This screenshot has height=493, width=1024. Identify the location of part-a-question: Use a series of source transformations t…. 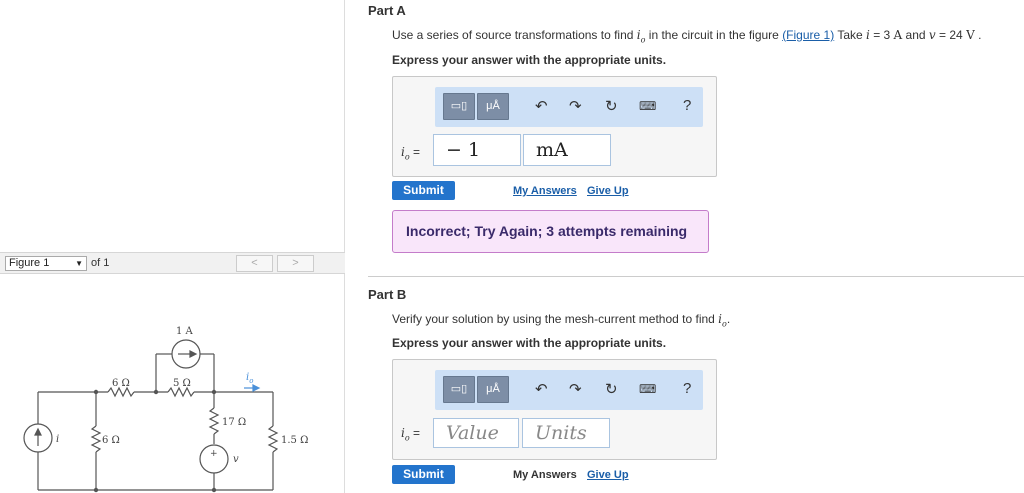
(687, 36).